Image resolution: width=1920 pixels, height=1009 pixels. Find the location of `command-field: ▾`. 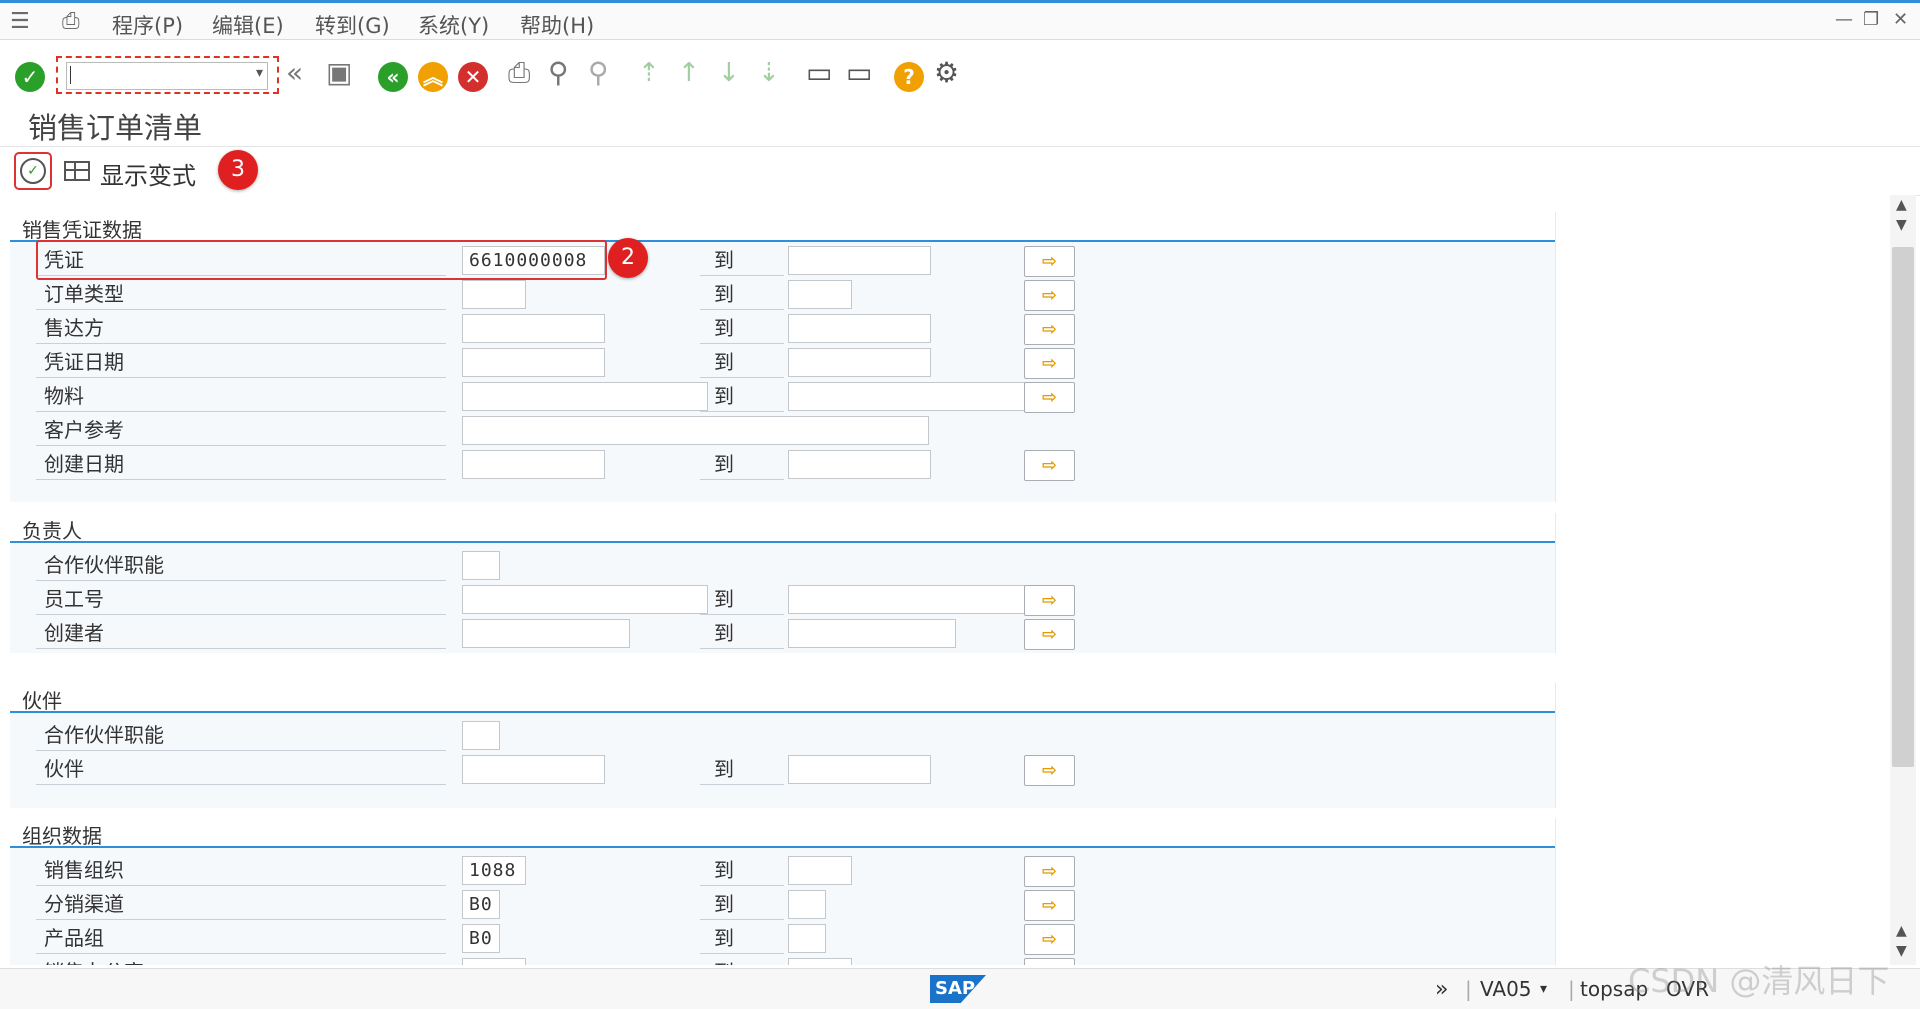

command-field: ▾ is located at coordinates (167, 75).